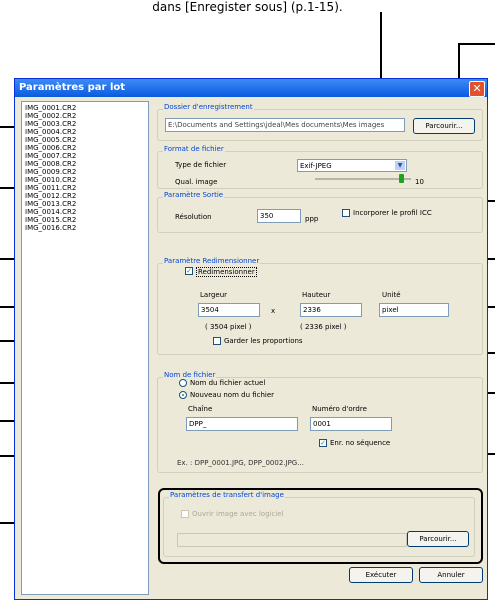 The height and width of the screenshot is (600, 495). I want to click on list-item: IMG_0012.CR2, so click(85, 196).